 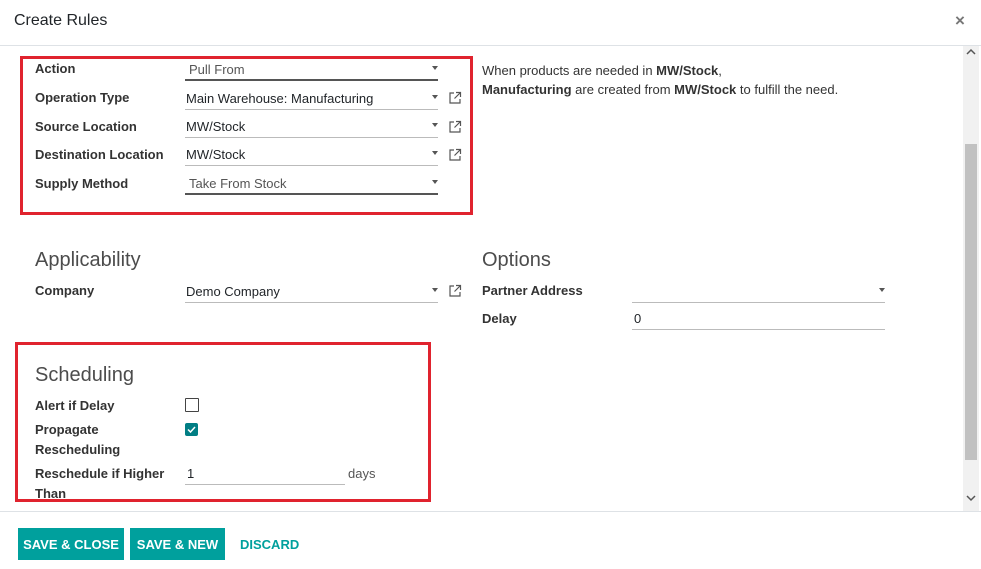 I want to click on external-link-icon, so click(x=455, y=291).